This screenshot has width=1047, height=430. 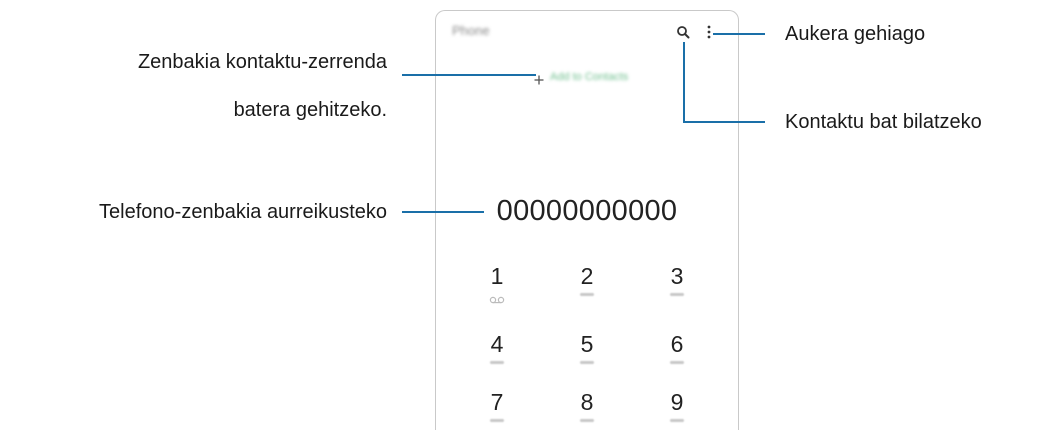 I want to click on add-to-contacts-button: Add to Contacts, so click(x=581, y=77).